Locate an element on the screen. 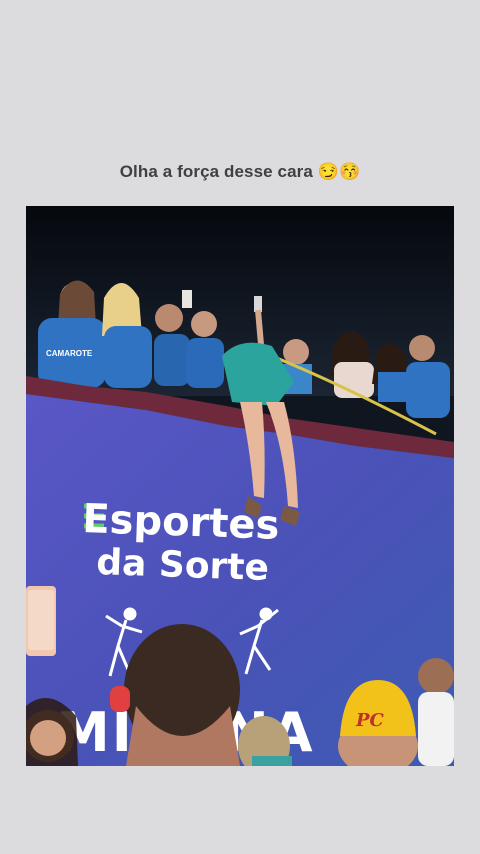 The height and width of the screenshot is (854, 480). sponsor-logo: Esportes da Sorte is located at coordinates (181, 542).